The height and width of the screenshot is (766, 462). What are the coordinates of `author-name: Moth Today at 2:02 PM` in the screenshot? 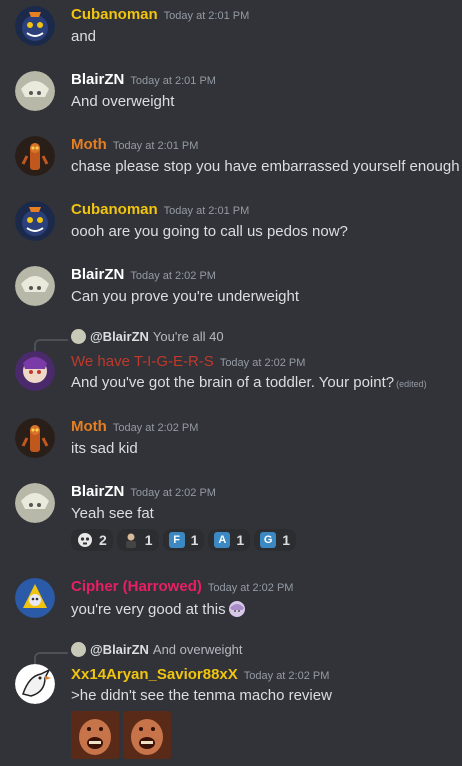 It's located at (134, 426).